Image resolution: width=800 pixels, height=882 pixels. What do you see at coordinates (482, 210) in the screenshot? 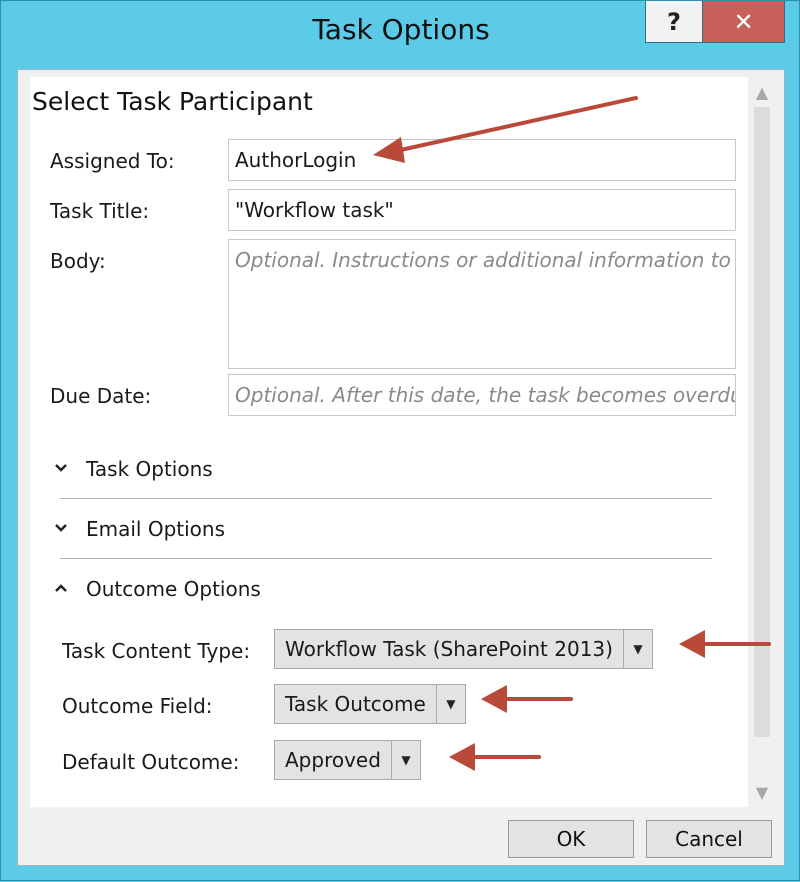
I see `task-title-input: "Workflow task"` at bounding box center [482, 210].